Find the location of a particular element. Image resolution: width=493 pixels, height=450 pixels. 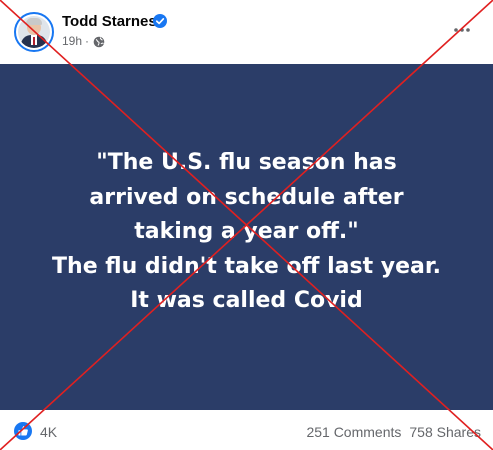

more-options-icon is located at coordinates (462, 30).